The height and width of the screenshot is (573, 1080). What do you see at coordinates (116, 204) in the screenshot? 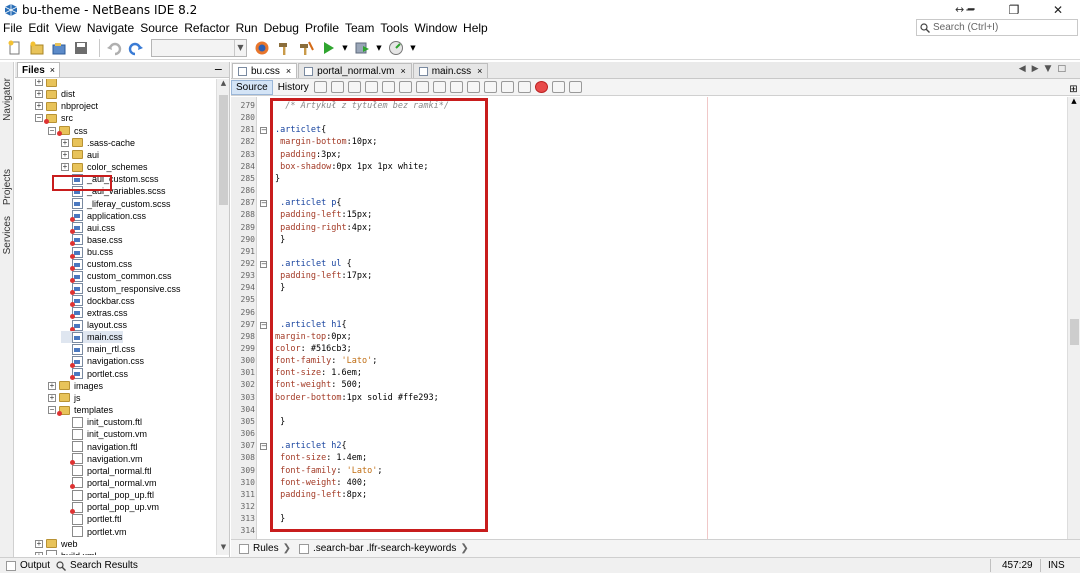
I see `tree-item: _liferay_custom.scss` at bounding box center [116, 204].